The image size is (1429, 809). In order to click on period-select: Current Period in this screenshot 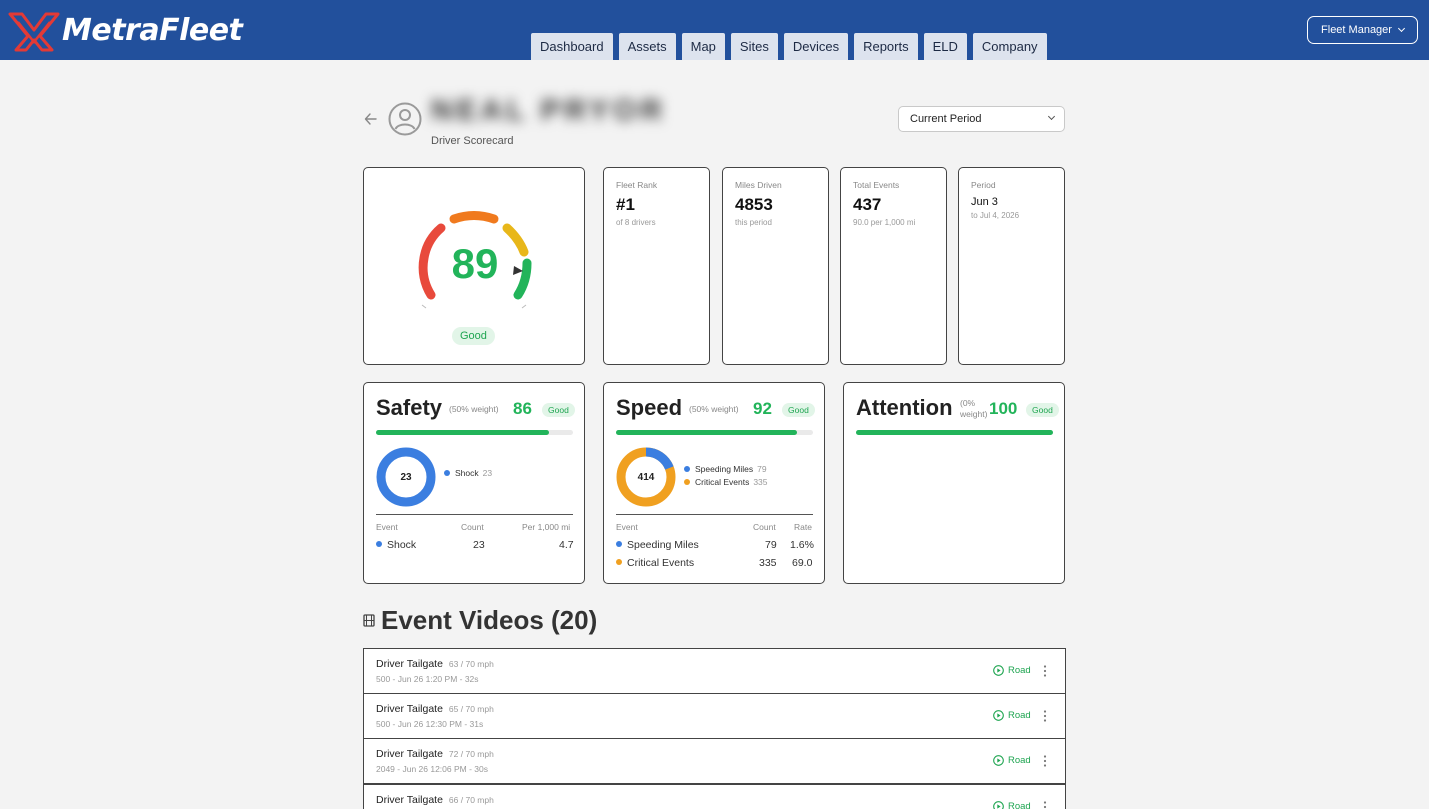, I will do `click(981, 119)`.